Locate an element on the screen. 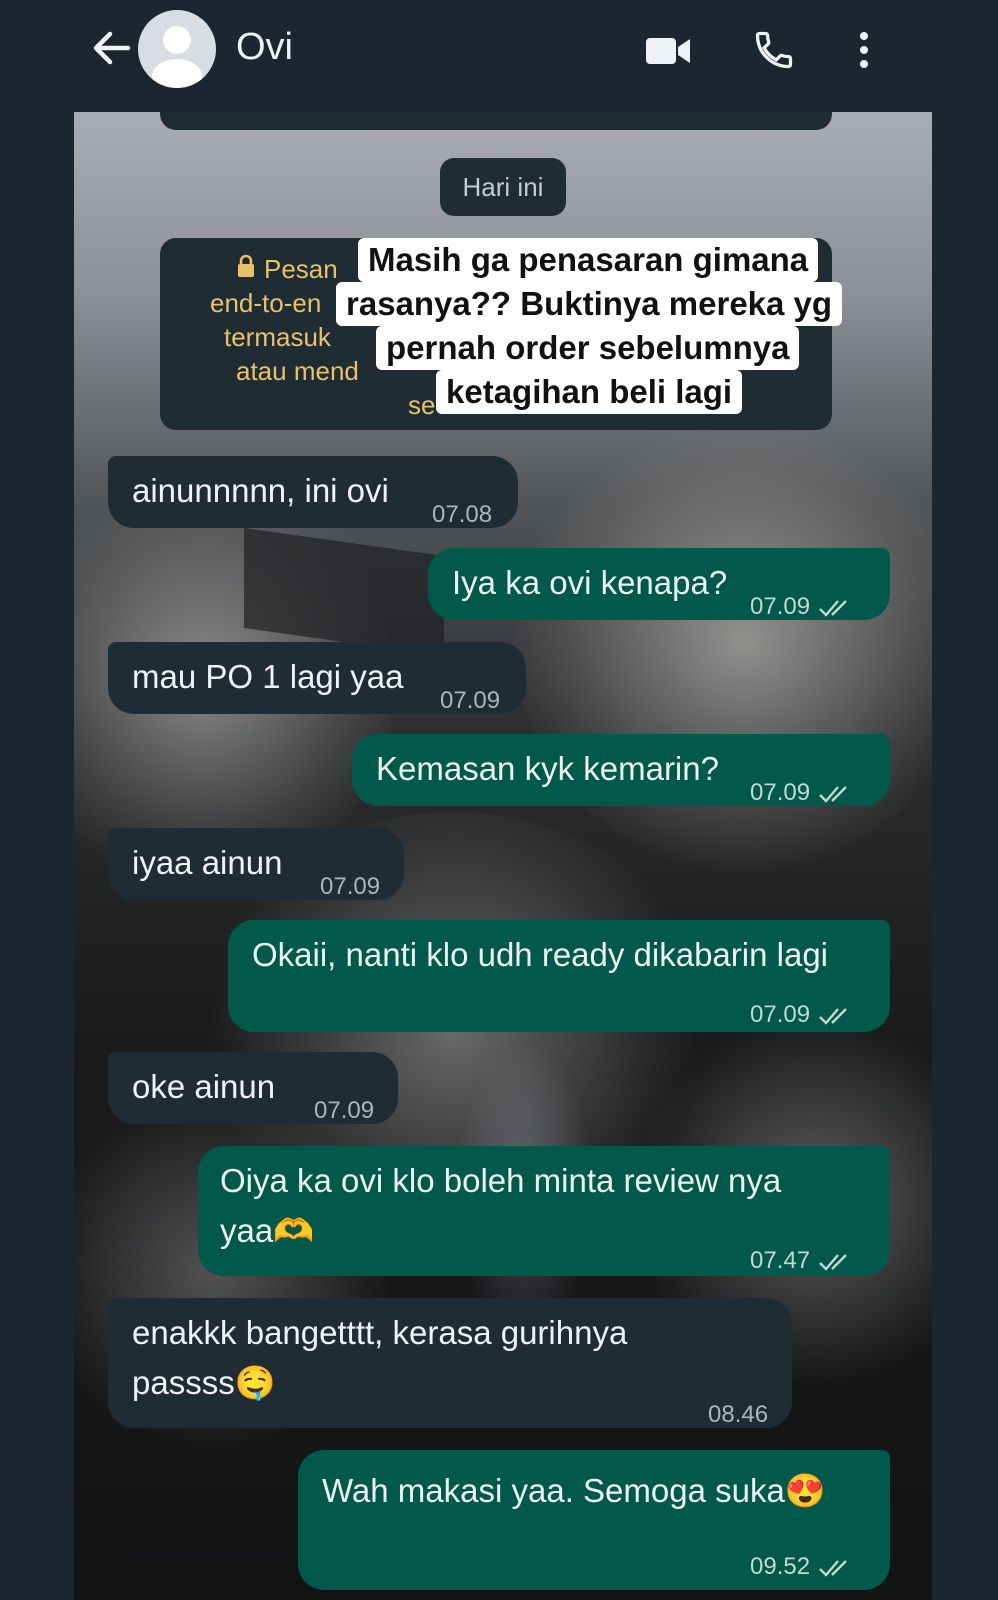 Image resolution: width=998 pixels, height=1600 pixels. message-outgoing: Wah makasi yaa. Semoga suka😍 09.52 is located at coordinates (594, 1520).